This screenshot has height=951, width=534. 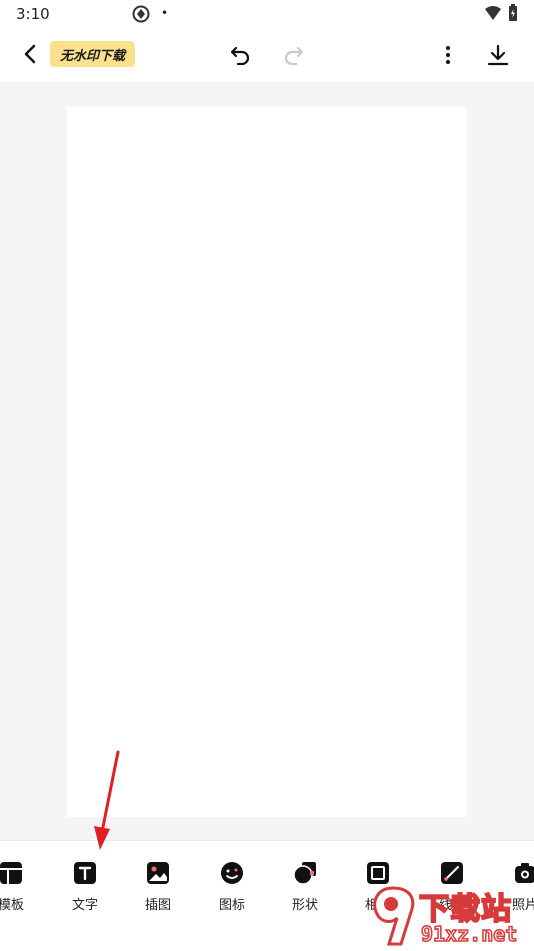 What do you see at coordinates (305, 887) in the screenshot?
I see `tool-shape: 形状` at bounding box center [305, 887].